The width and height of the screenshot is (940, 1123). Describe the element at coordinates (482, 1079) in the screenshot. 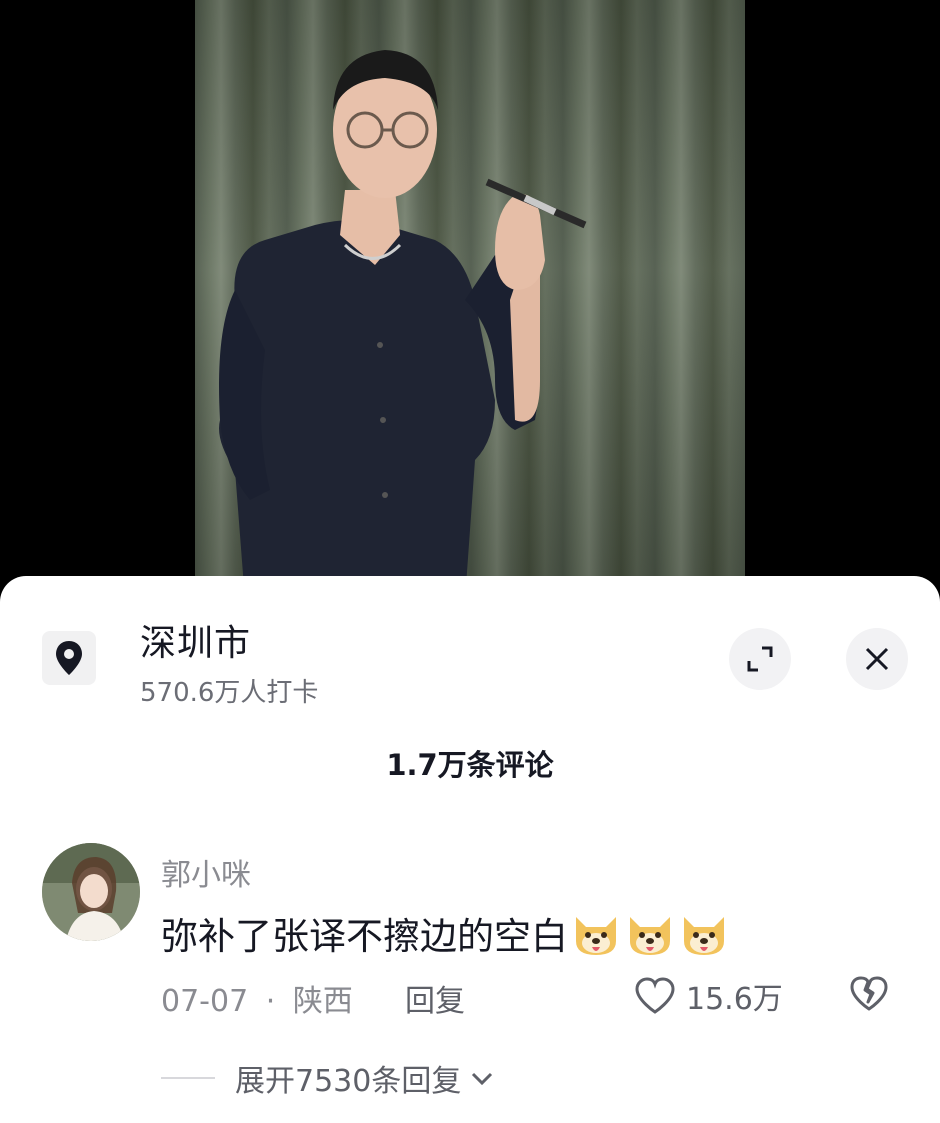

I see `chevron-down-icon` at that location.